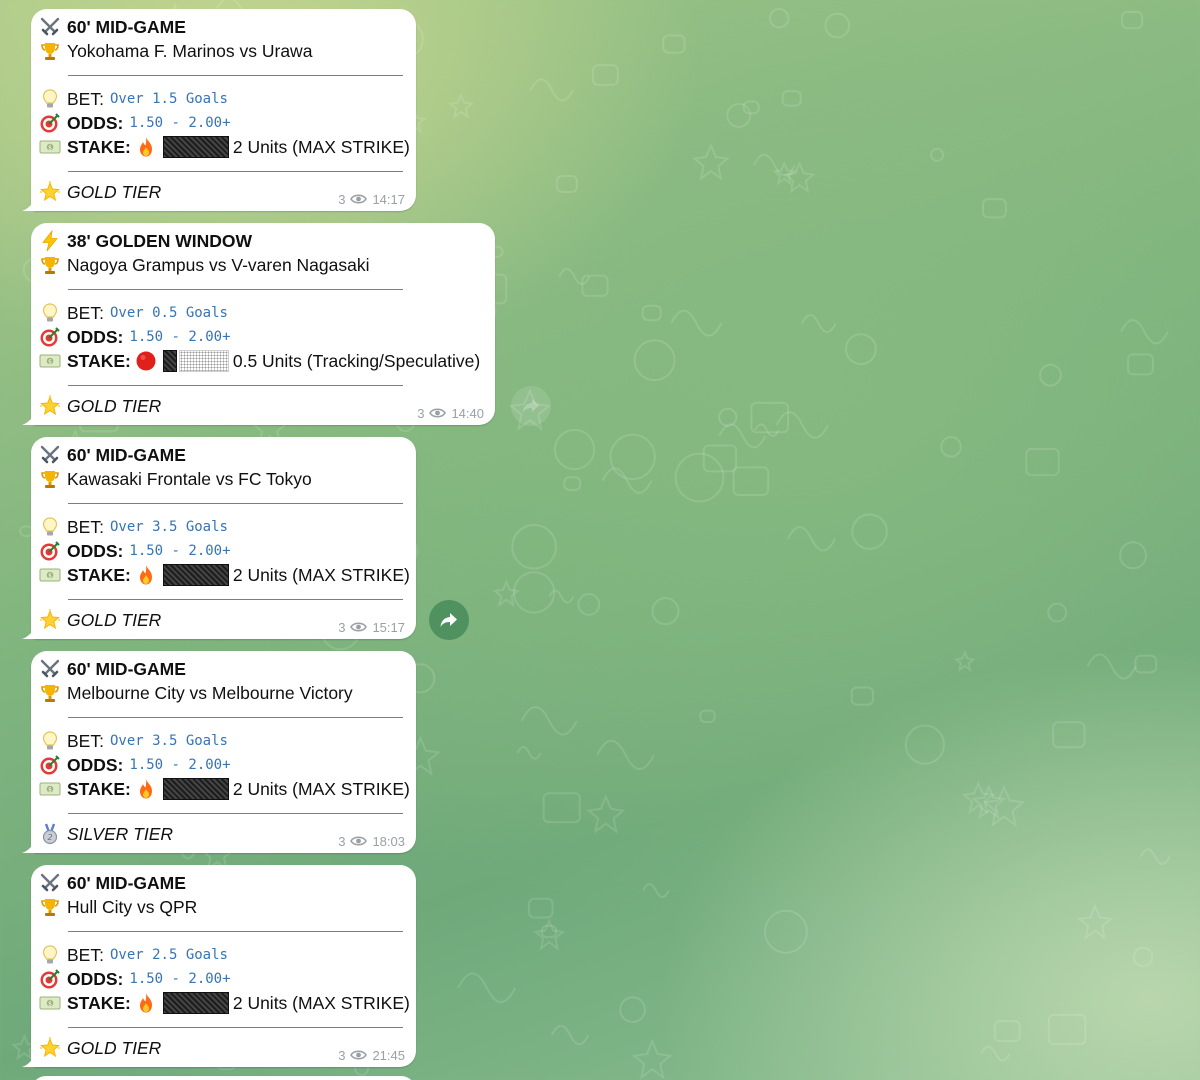  Describe the element at coordinates (114, 191) in the screenshot. I see `tier-label: GOLD TIER` at that location.